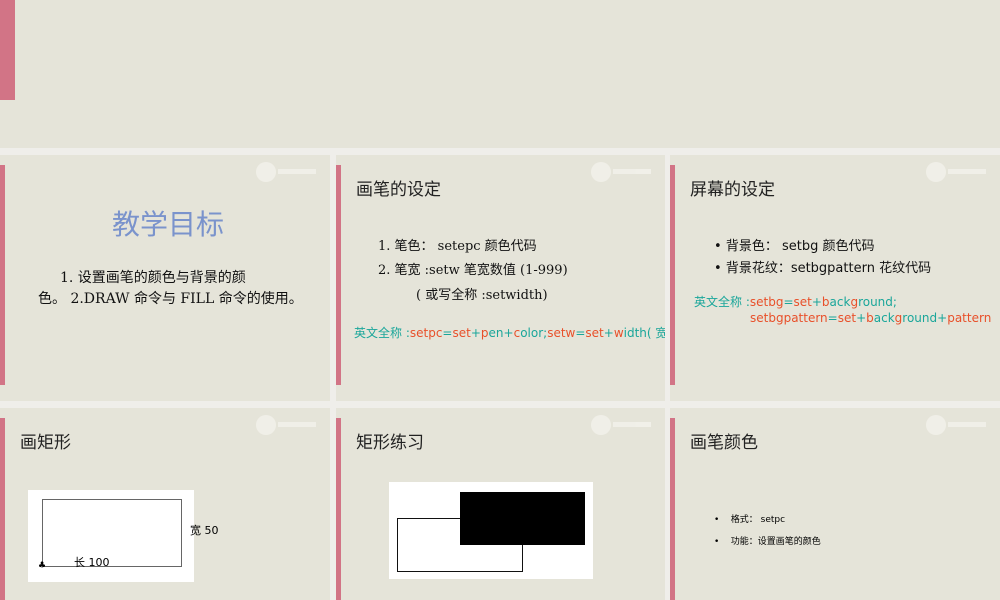  I want to click on slide-title: 矩形练习, so click(390, 443).